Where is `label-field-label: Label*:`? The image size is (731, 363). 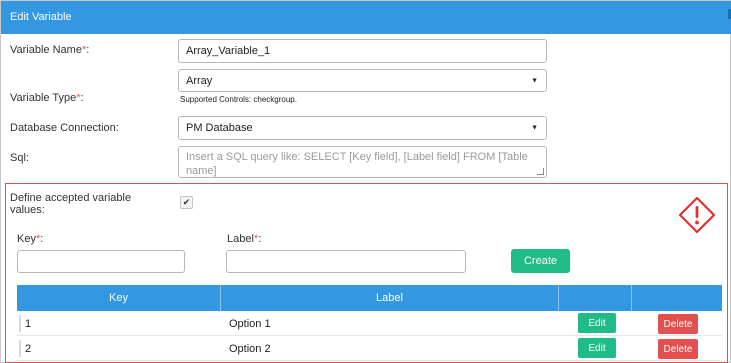
label-field-label: Label*: is located at coordinates (244, 239).